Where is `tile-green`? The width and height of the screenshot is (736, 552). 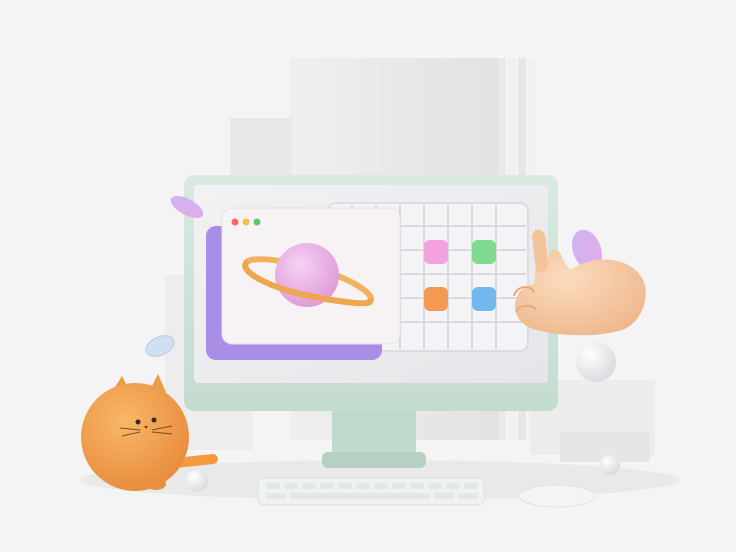
tile-green is located at coordinates (484, 252).